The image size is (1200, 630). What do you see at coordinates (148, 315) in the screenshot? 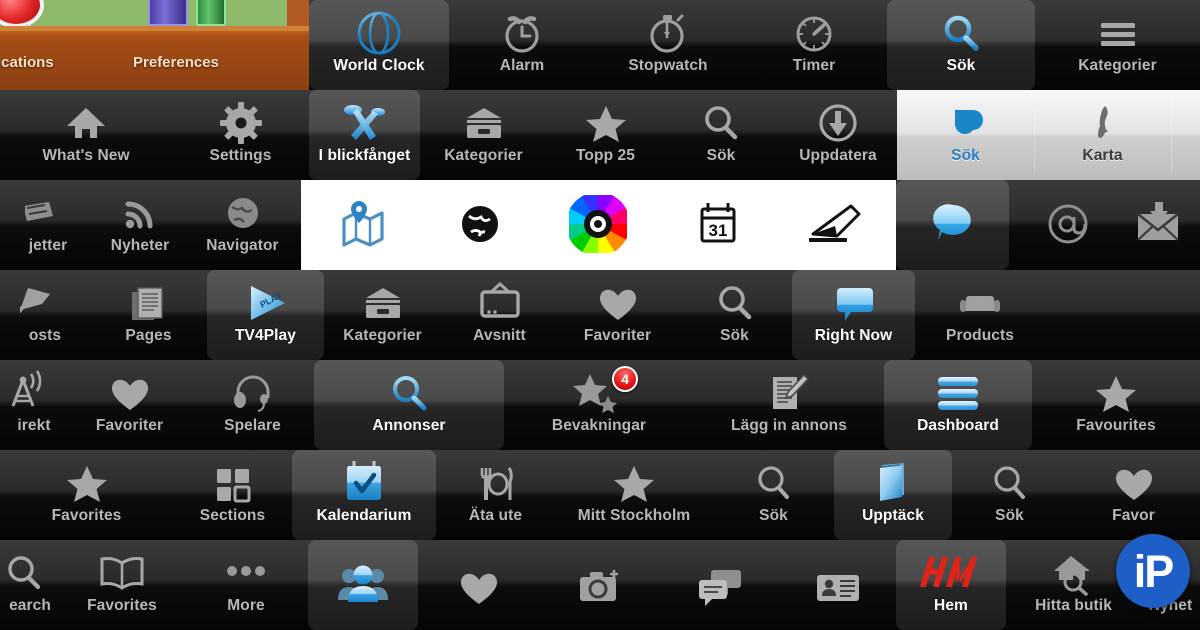
I see `tab-pages: Pages` at bounding box center [148, 315].